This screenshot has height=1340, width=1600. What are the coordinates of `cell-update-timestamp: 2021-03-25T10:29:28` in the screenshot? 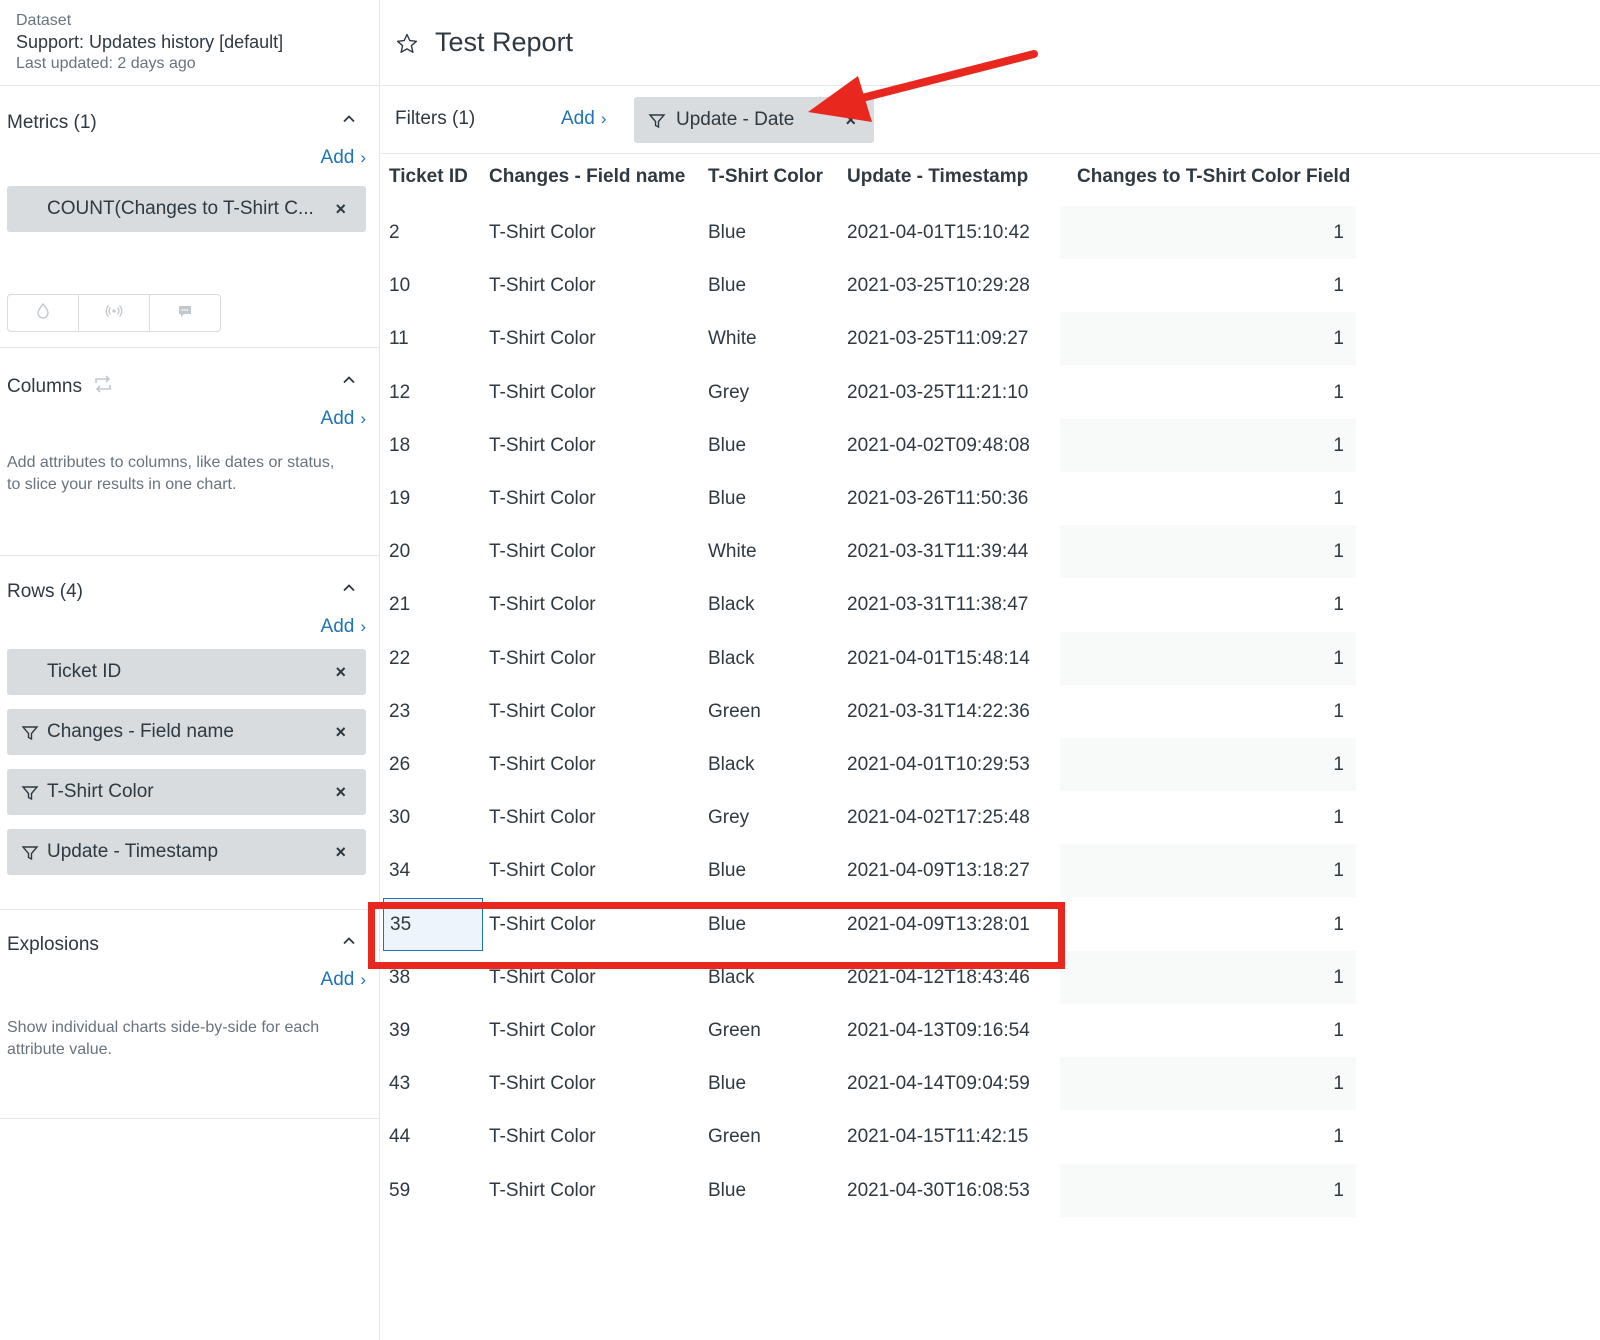 It's located at (938, 285).